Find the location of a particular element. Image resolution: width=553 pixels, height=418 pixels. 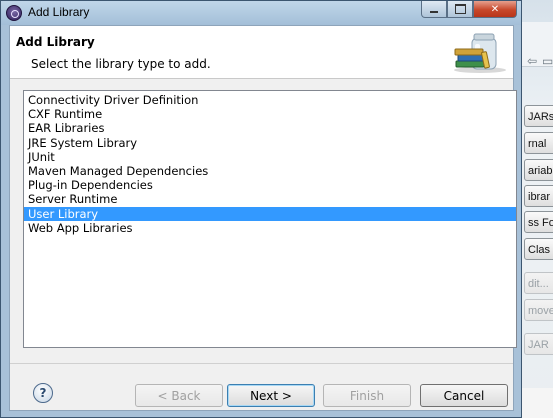

cancel-button: Cancel is located at coordinates (464, 395).